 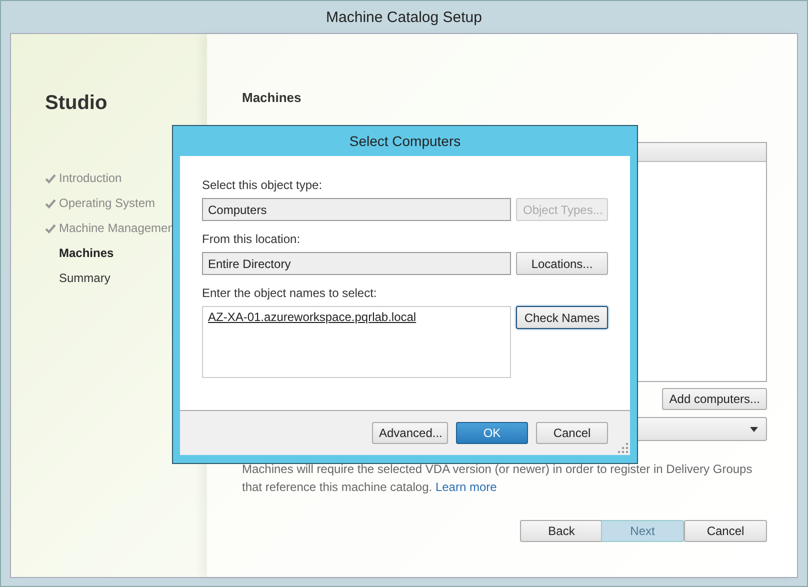 I want to click on field-label: Select this object type:, so click(x=262, y=185).